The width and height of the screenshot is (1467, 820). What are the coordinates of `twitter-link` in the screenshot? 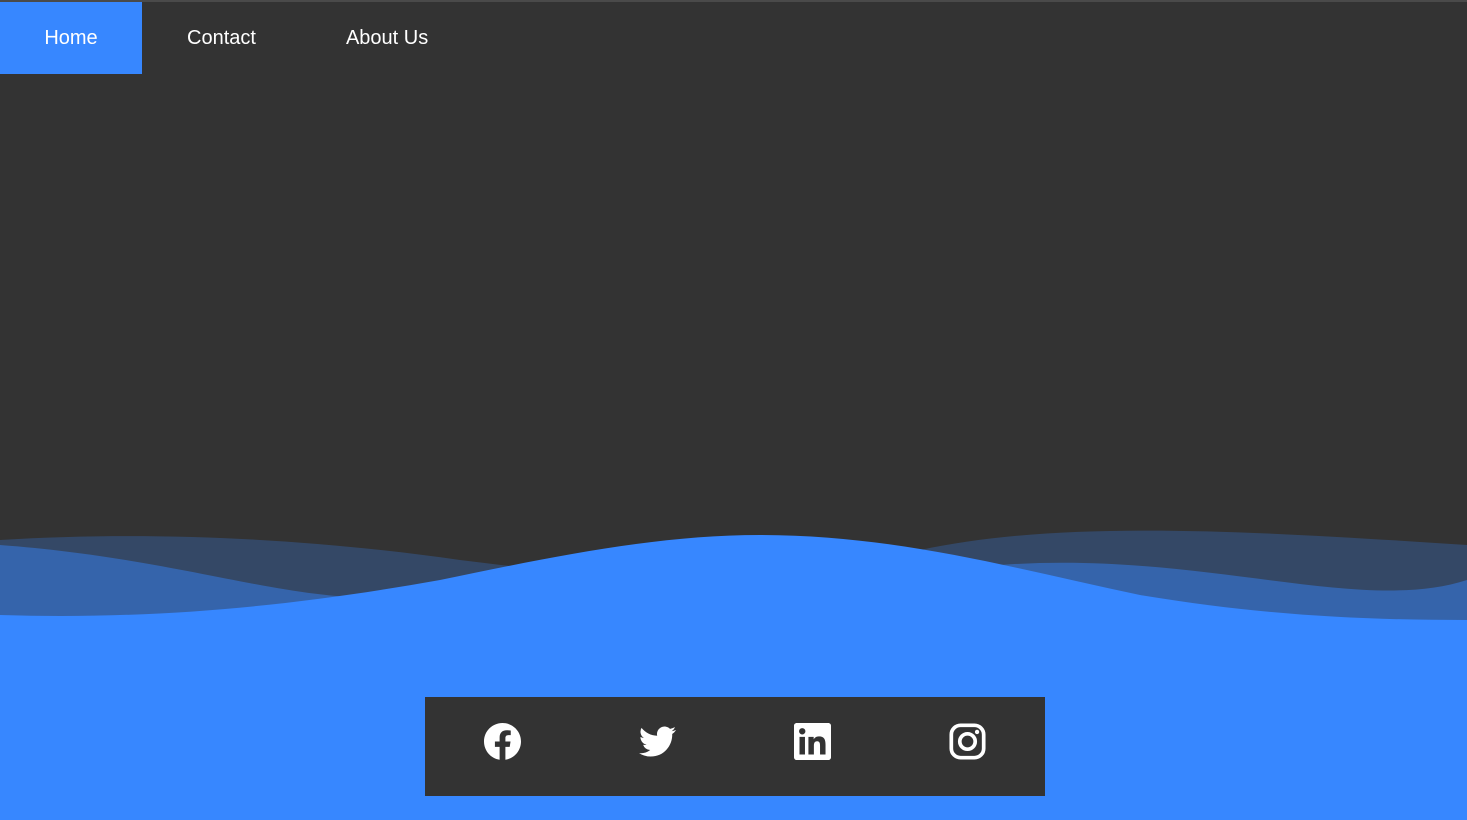 It's located at (657, 741).